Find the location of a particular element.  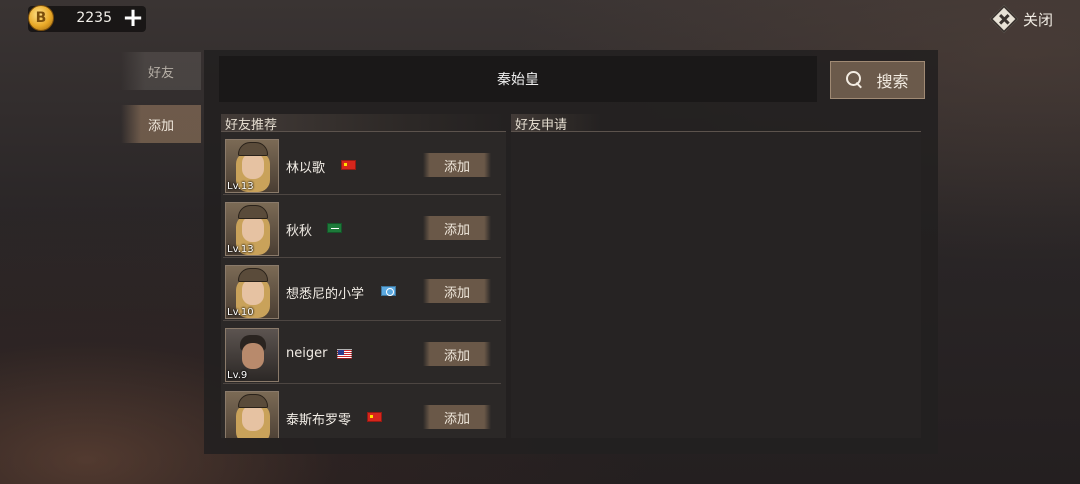

search-button: 搜索 is located at coordinates (877, 80).